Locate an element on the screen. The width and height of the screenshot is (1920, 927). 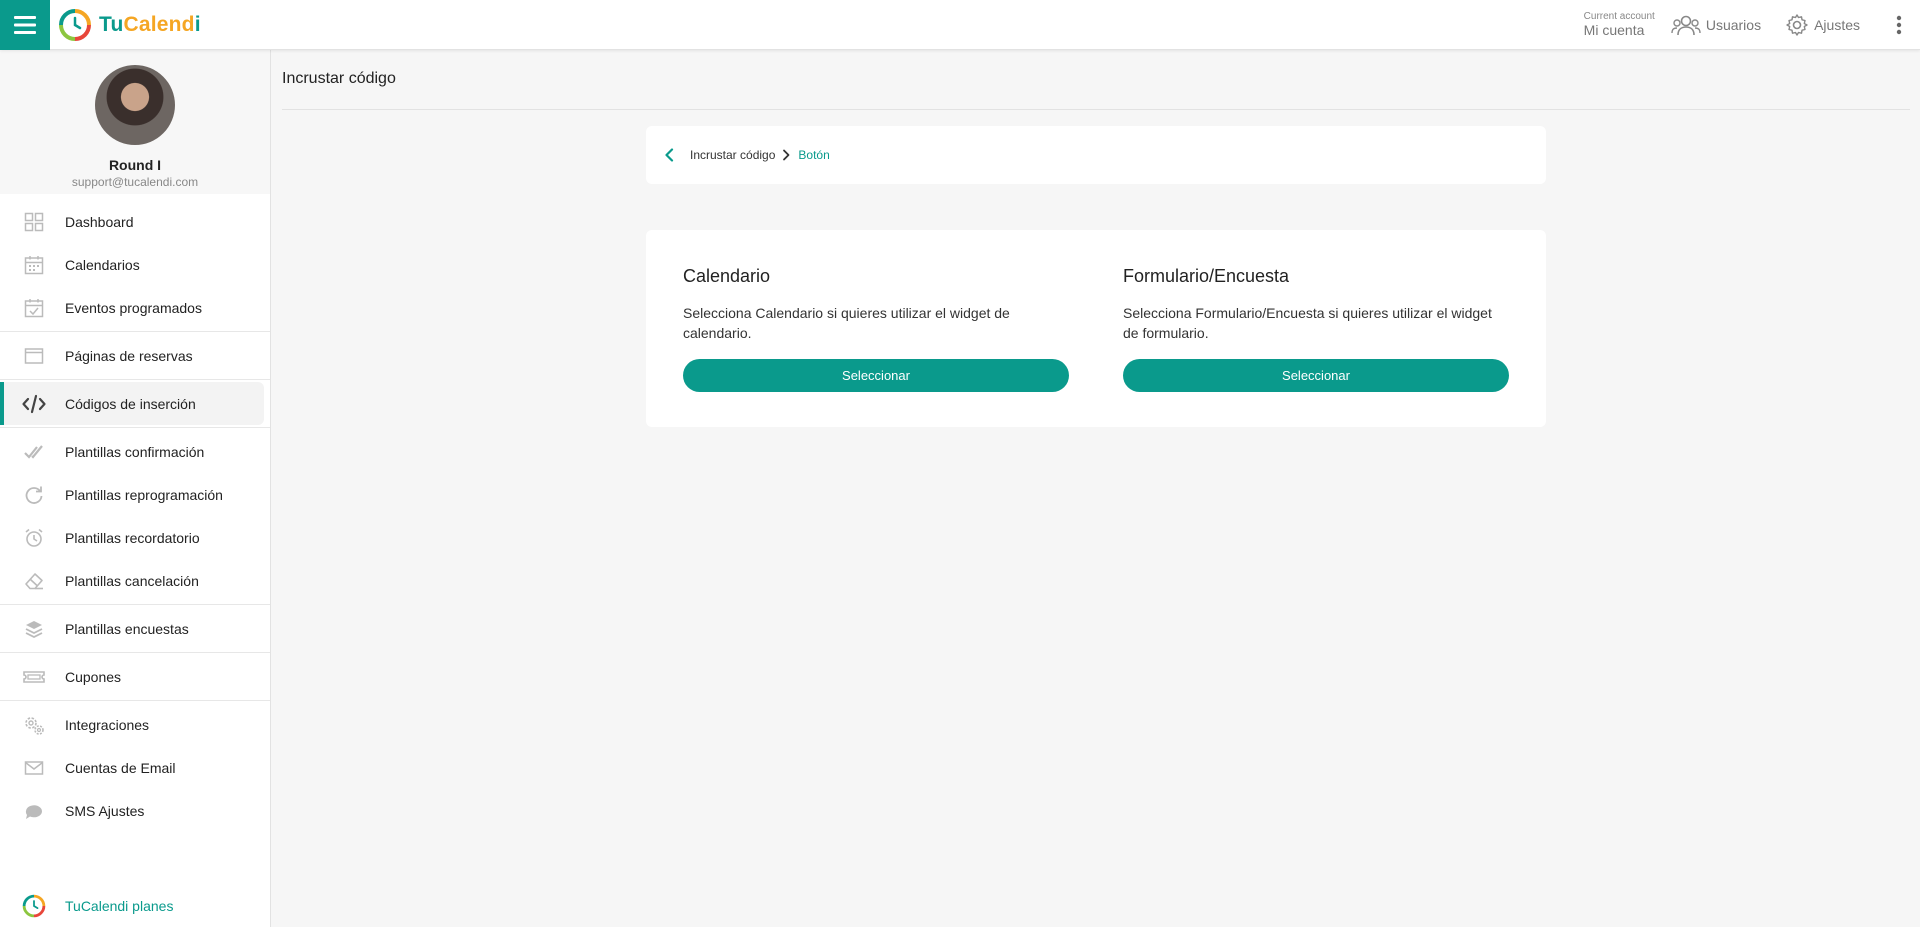
redo-icon is located at coordinates (34, 495).